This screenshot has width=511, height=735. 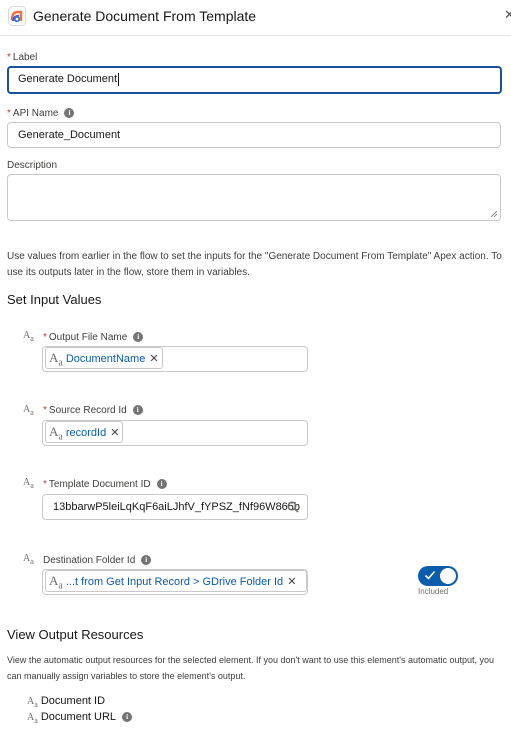 What do you see at coordinates (75, 634) in the screenshot?
I see `output-resources-heading: View Output Resources` at bounding box center [75, 634].